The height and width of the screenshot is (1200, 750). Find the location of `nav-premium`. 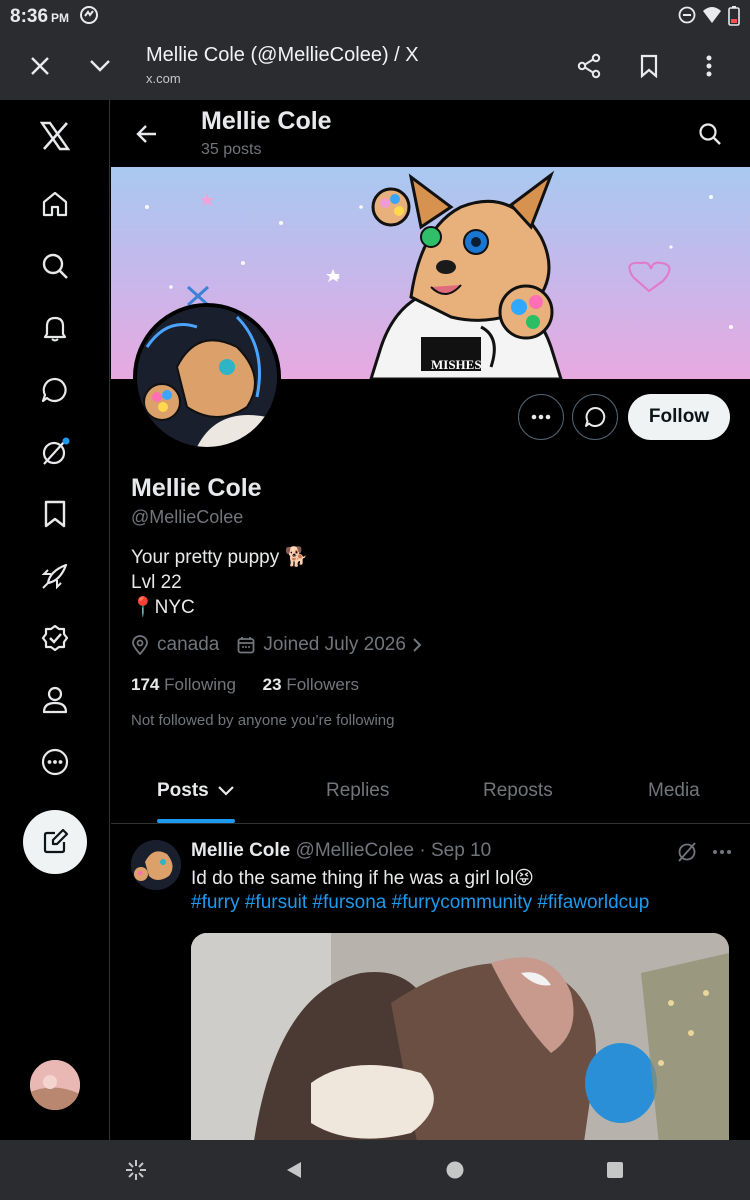

nav-premium is located at coordinates (55, 576).